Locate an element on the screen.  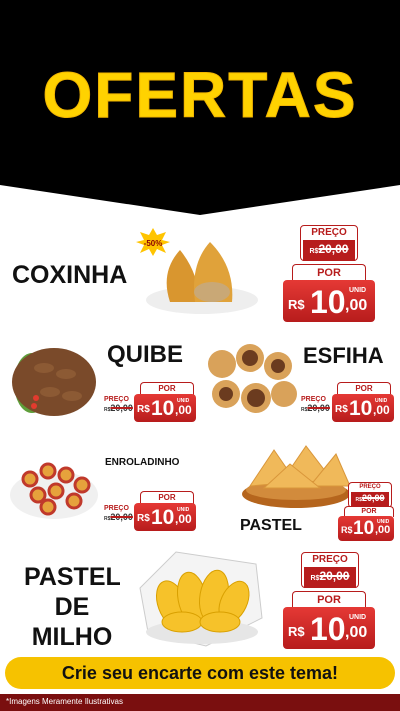
price-box: R$ 10 ,00 UNID is located at coordinates (329, 301).